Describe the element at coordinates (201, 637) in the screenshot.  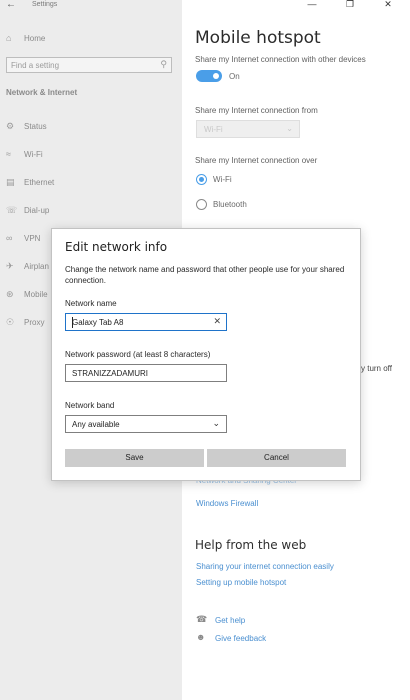
I see `feedback-icon: ☻` at that location.